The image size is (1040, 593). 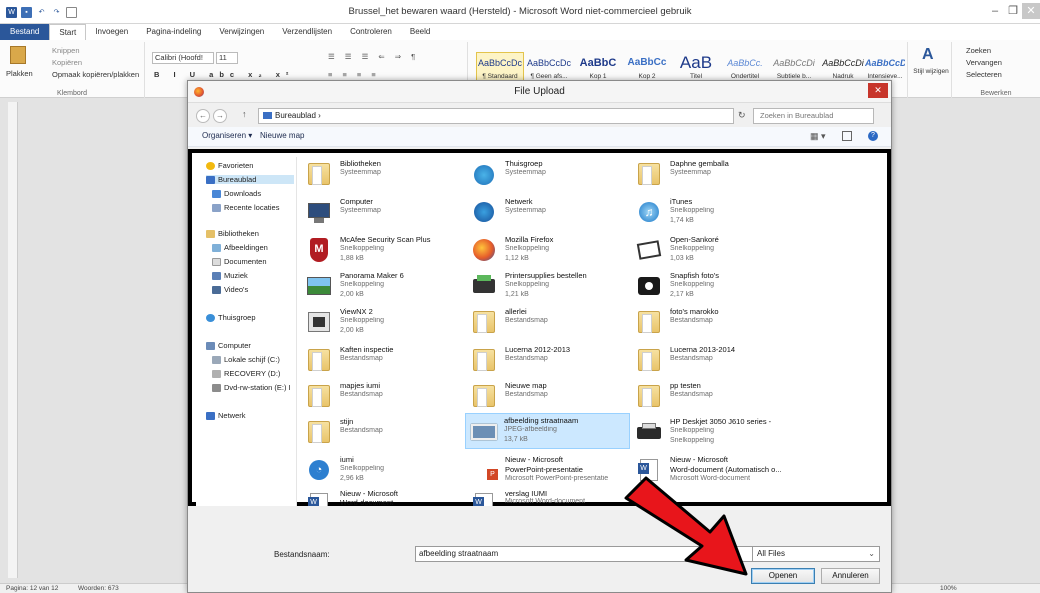 What do you see at coordinates (813, 116) in the screenshot?
I see `search-input: Zoeken in Bureaublad` at bounding box center [813, 116].